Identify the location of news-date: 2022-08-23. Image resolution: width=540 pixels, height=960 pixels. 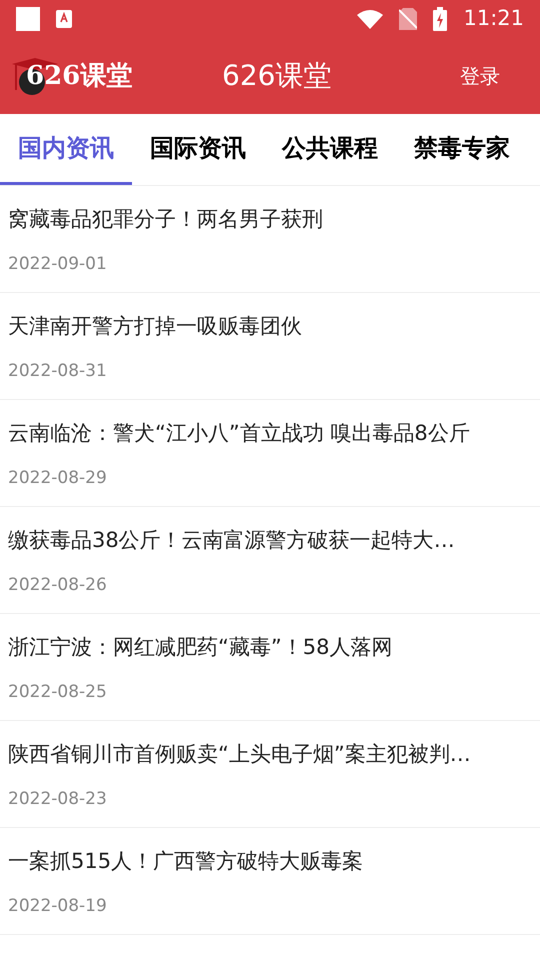
(58, 799).